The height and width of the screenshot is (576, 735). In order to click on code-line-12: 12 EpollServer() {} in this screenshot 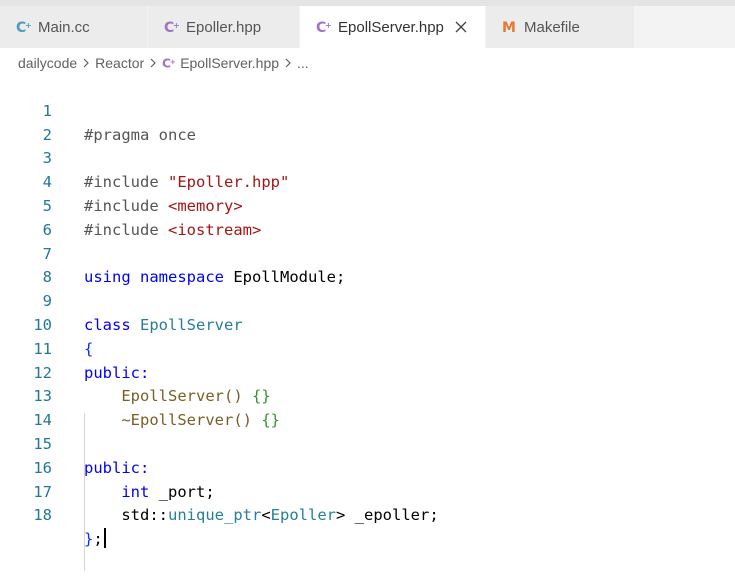, I will do `click(367, 372)`.